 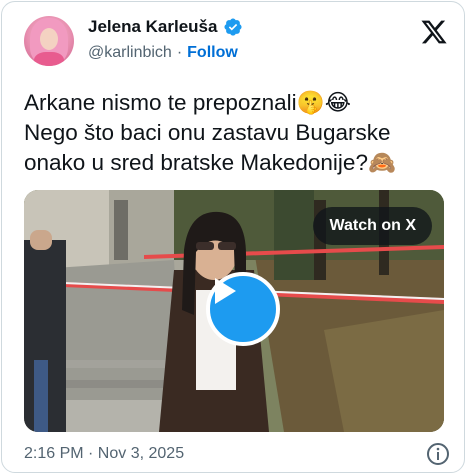 I want to click on watch-on-x-button: Watch on X, so click(x=372, y=226).